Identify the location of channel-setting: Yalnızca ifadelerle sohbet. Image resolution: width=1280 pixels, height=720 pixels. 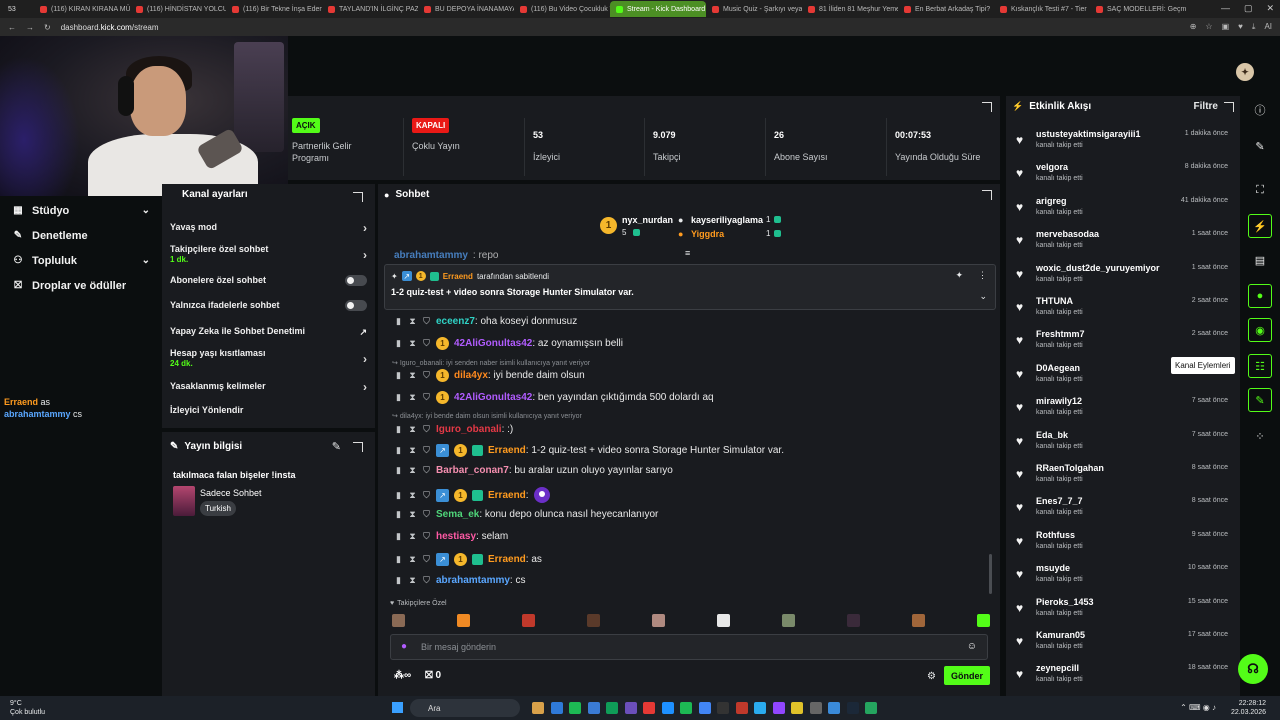
(268, 305).